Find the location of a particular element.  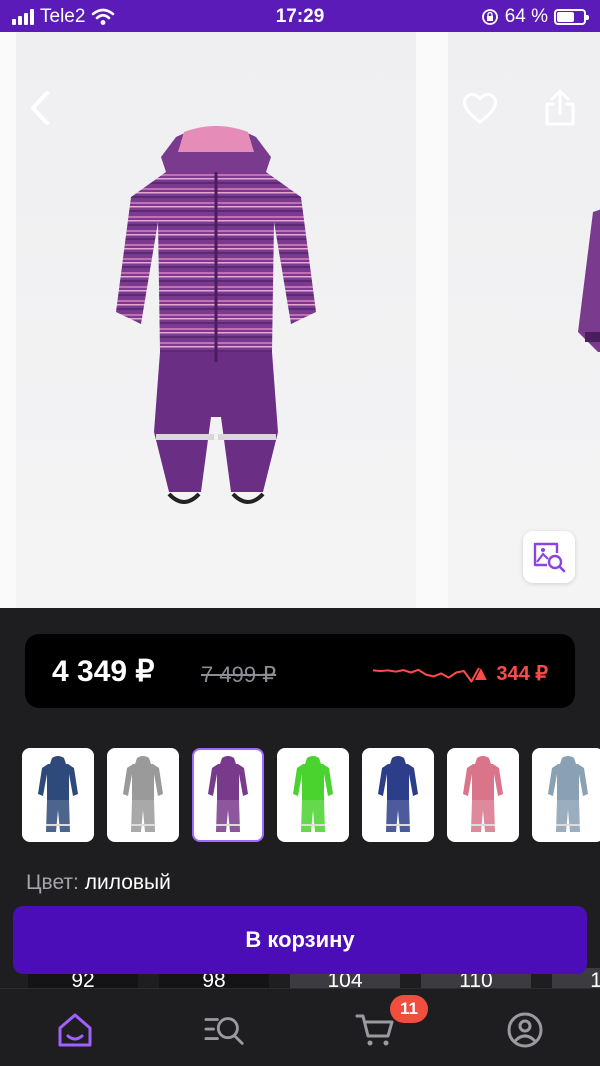

image-search-icon is located at coordinates (549, 557).